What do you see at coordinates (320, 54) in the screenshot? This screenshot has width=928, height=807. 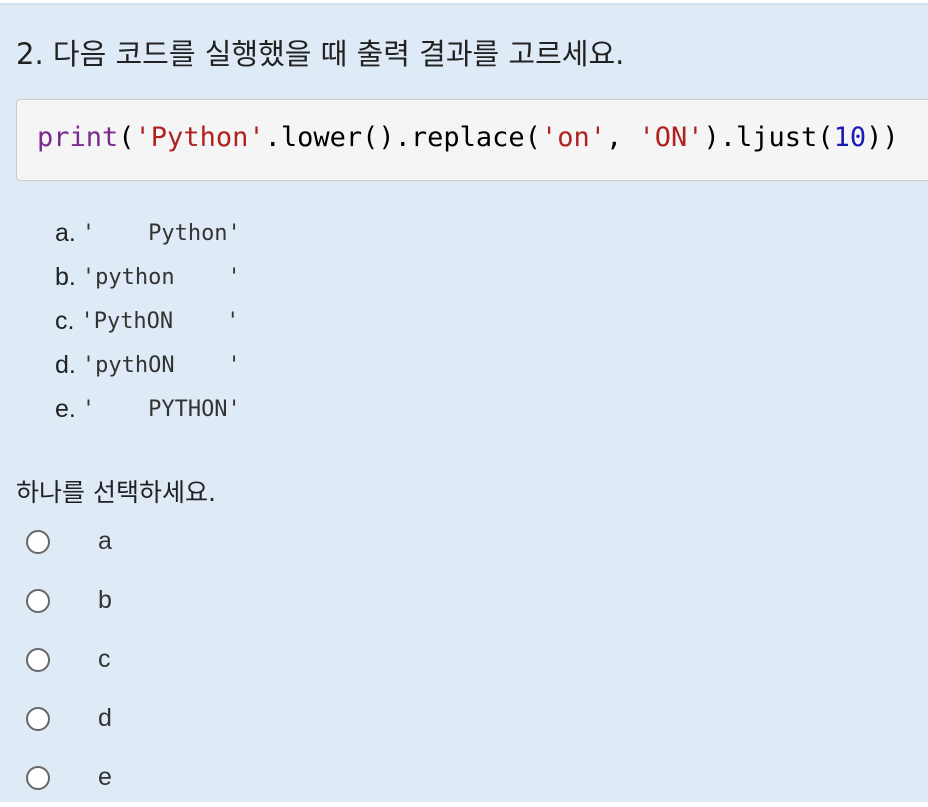 I see `question-title: 2. 다음 코드를 실행했을 때 출력 결과를 고르세요.` at bounding box center [320, 54].